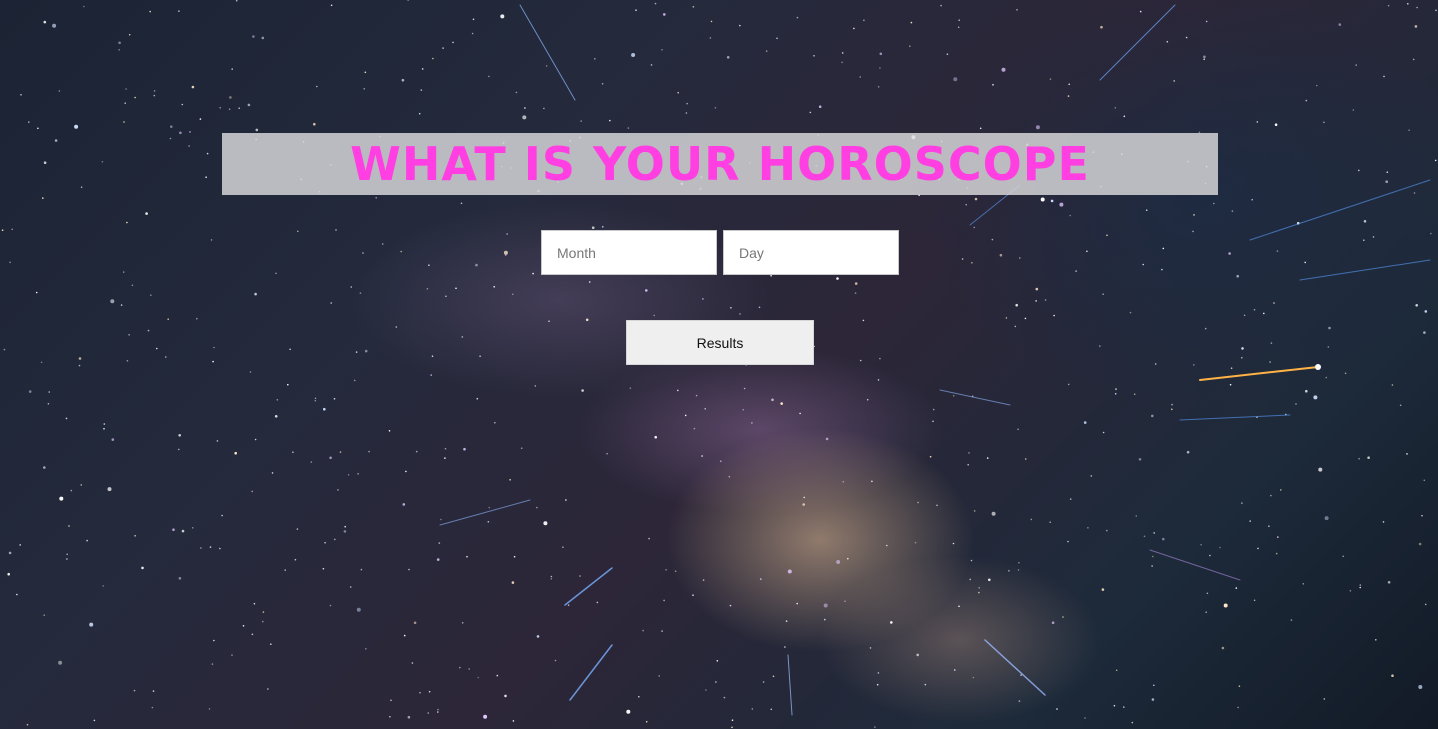 Image resolution: width=1438 pixels, height=729 pixels. I want to click on month-input, so click(629, 252).